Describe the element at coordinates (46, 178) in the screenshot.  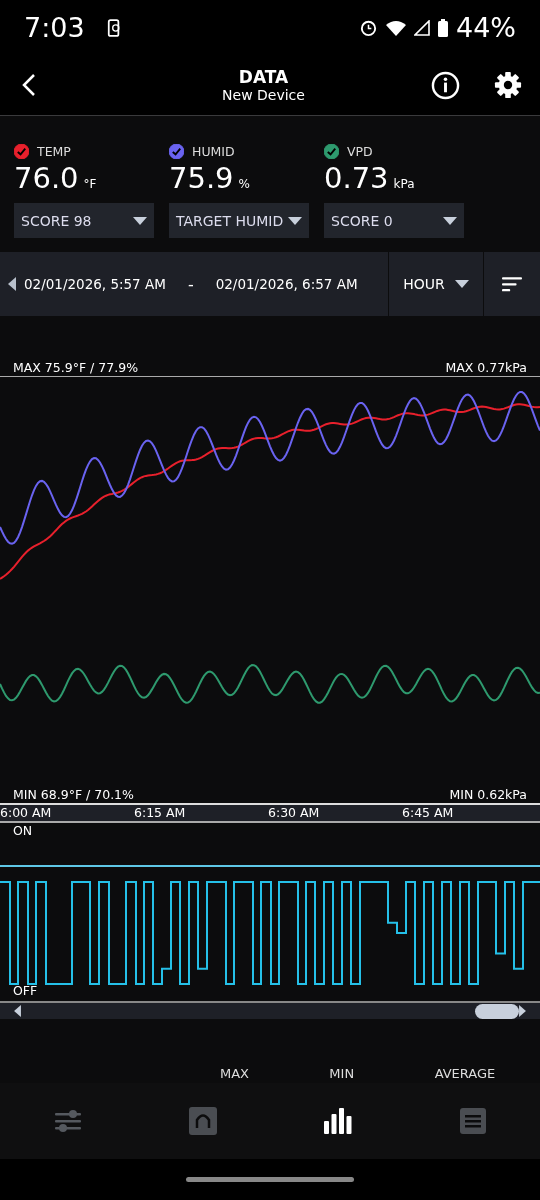
I see `metric-value: 76.0` at that location.